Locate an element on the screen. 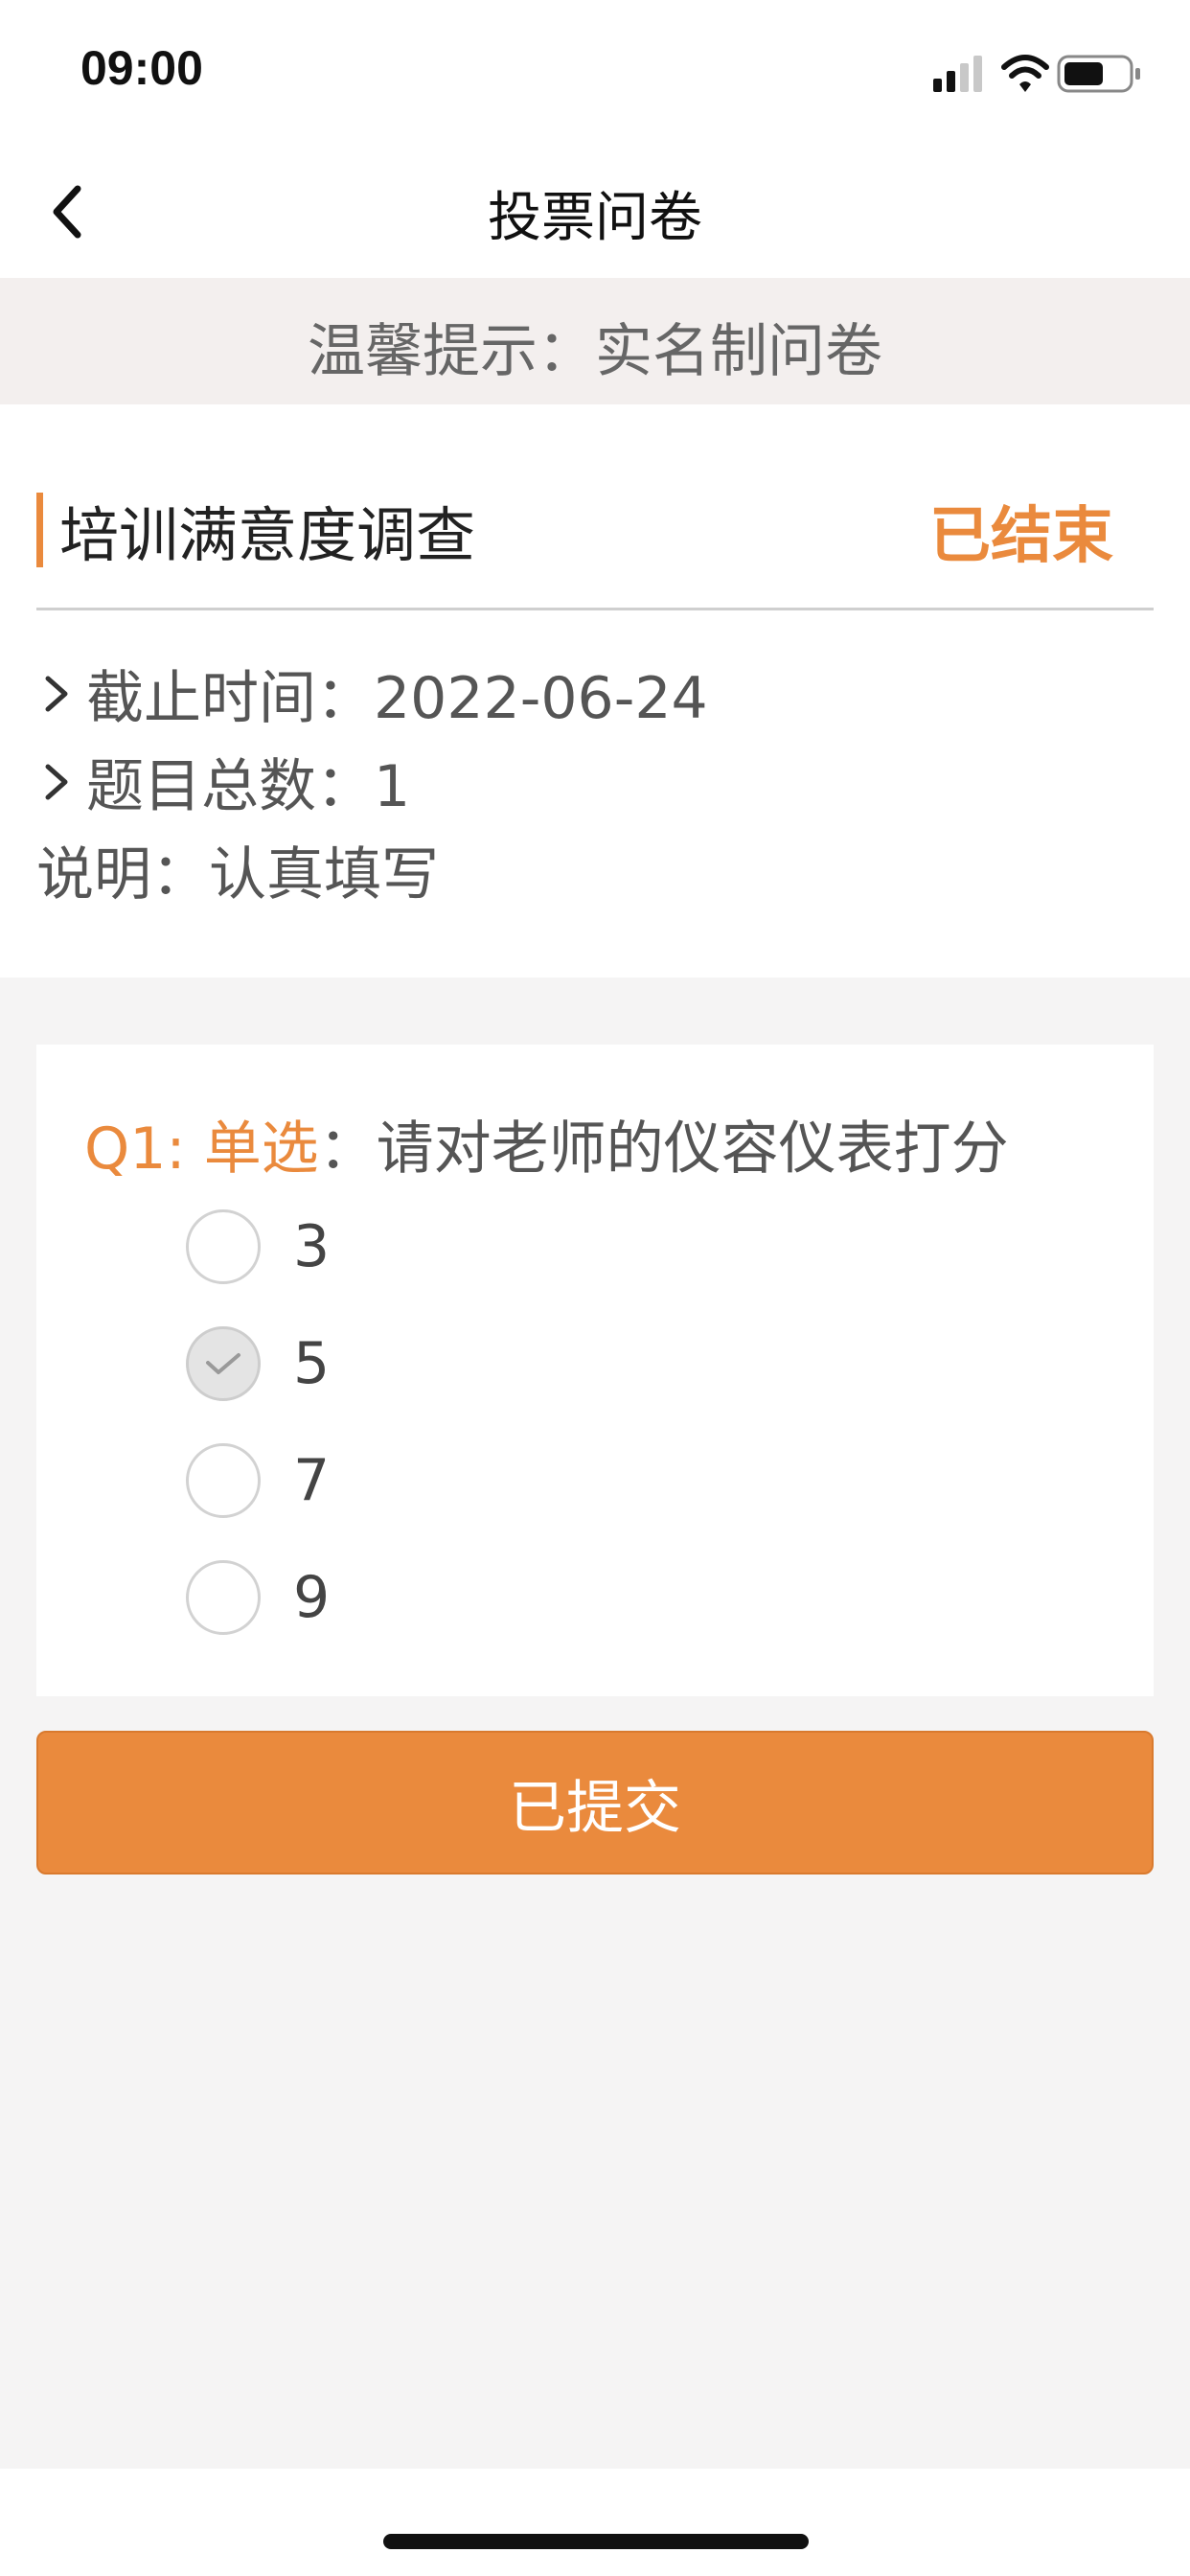 The height and width of the screenshot is (2576, 1190). option-label: 7 is located at coordinates (312, 1480).